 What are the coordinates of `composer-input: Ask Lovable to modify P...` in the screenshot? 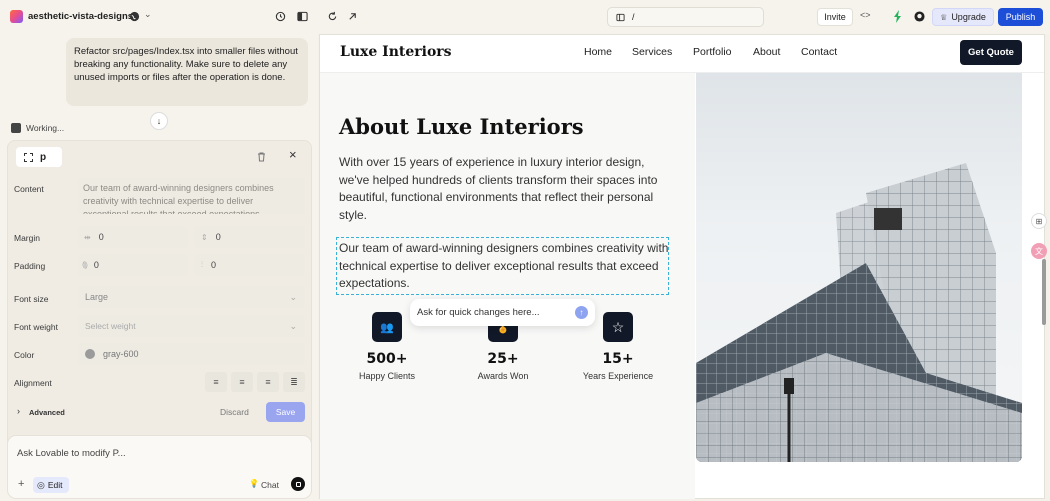 It's located at (71, 453).